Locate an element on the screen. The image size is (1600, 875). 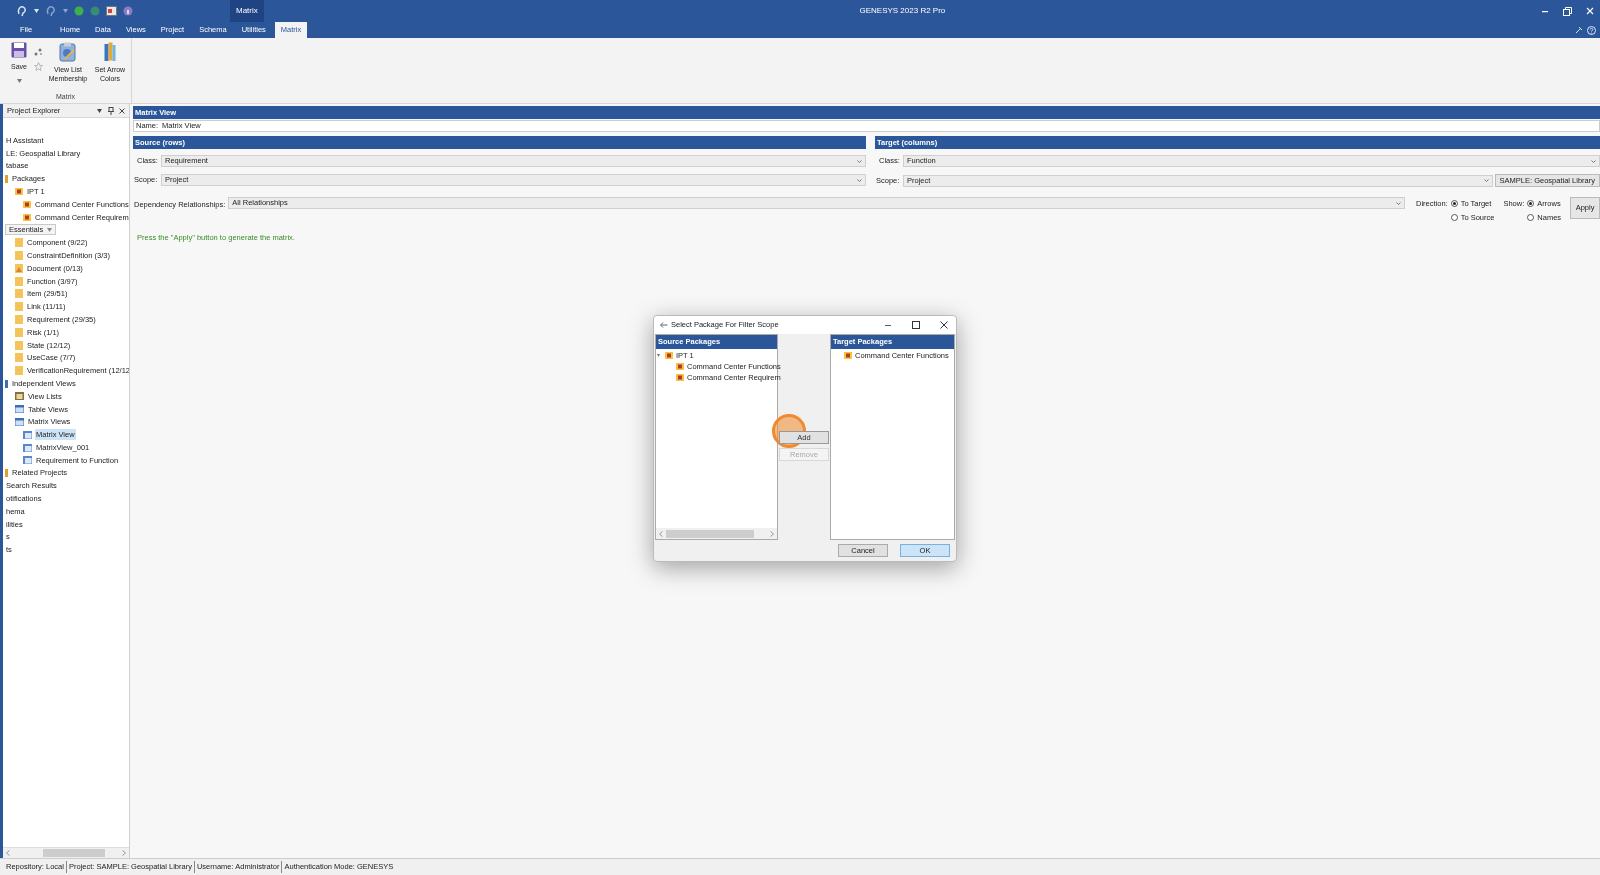
star-icon is located at coordinates (38, 66).